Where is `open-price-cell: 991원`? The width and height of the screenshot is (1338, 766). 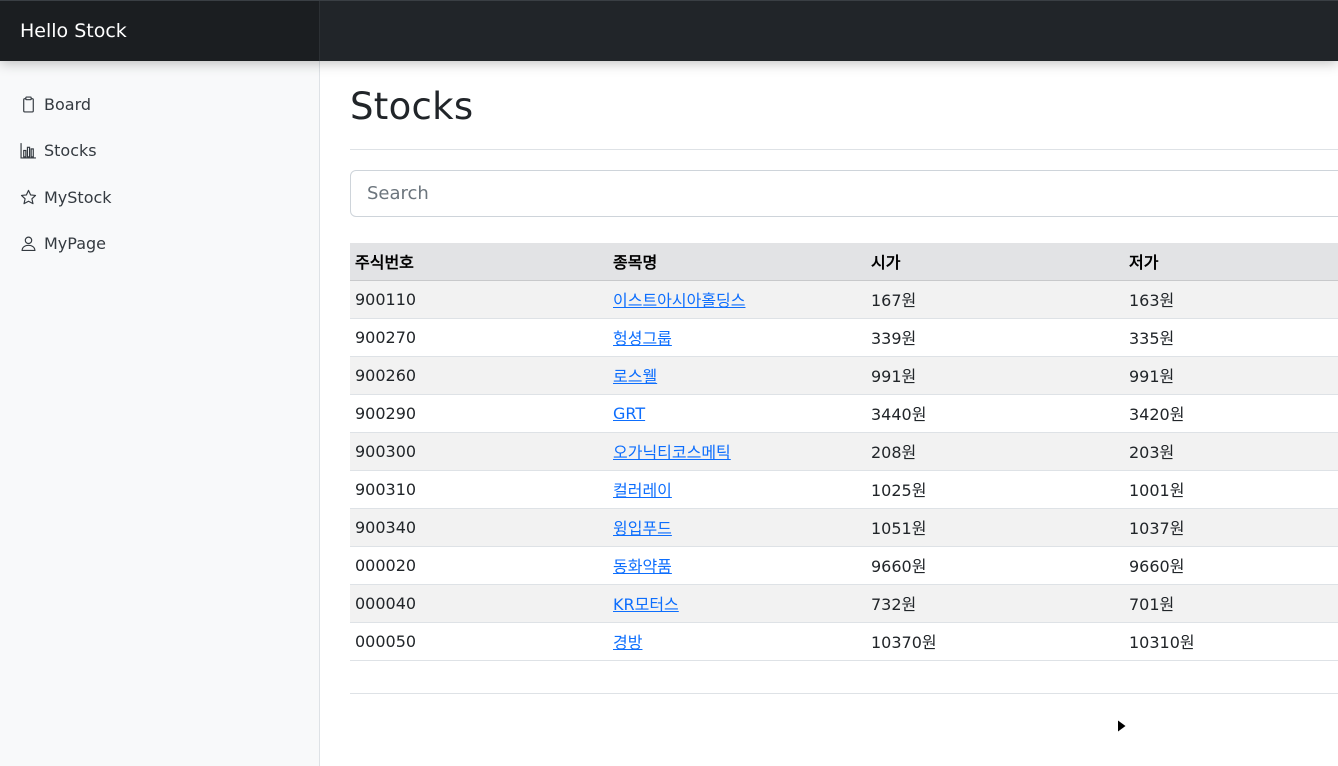
open-price-cell: 991원 is located at coordinates (995, 375).